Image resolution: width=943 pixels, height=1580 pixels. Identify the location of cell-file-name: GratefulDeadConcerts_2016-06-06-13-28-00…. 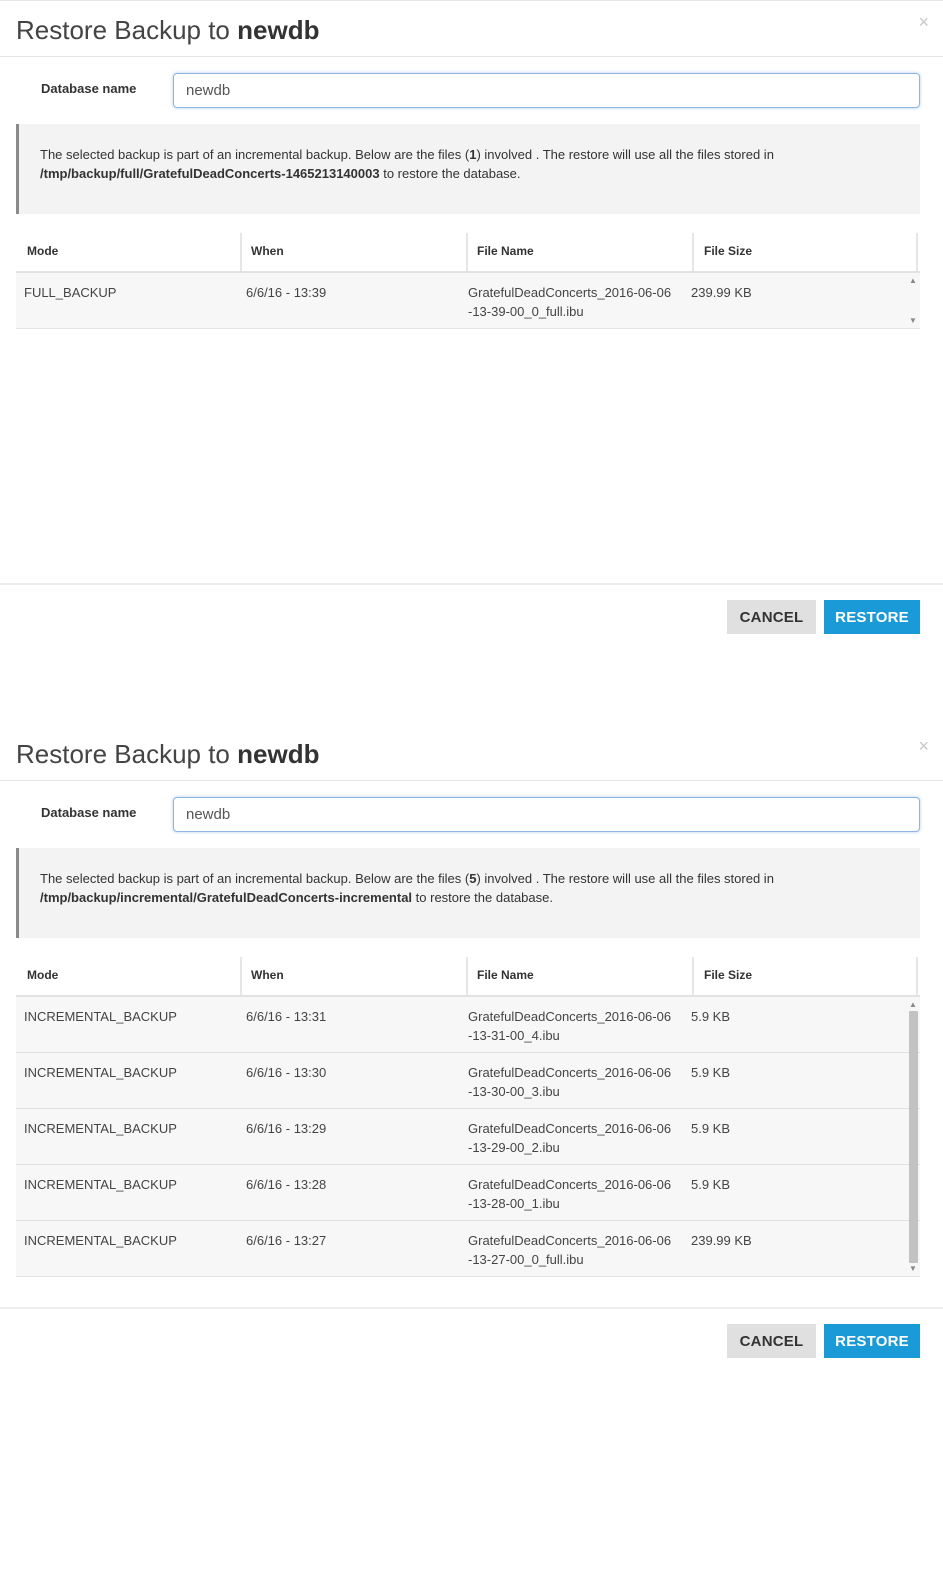
(570, 1194).